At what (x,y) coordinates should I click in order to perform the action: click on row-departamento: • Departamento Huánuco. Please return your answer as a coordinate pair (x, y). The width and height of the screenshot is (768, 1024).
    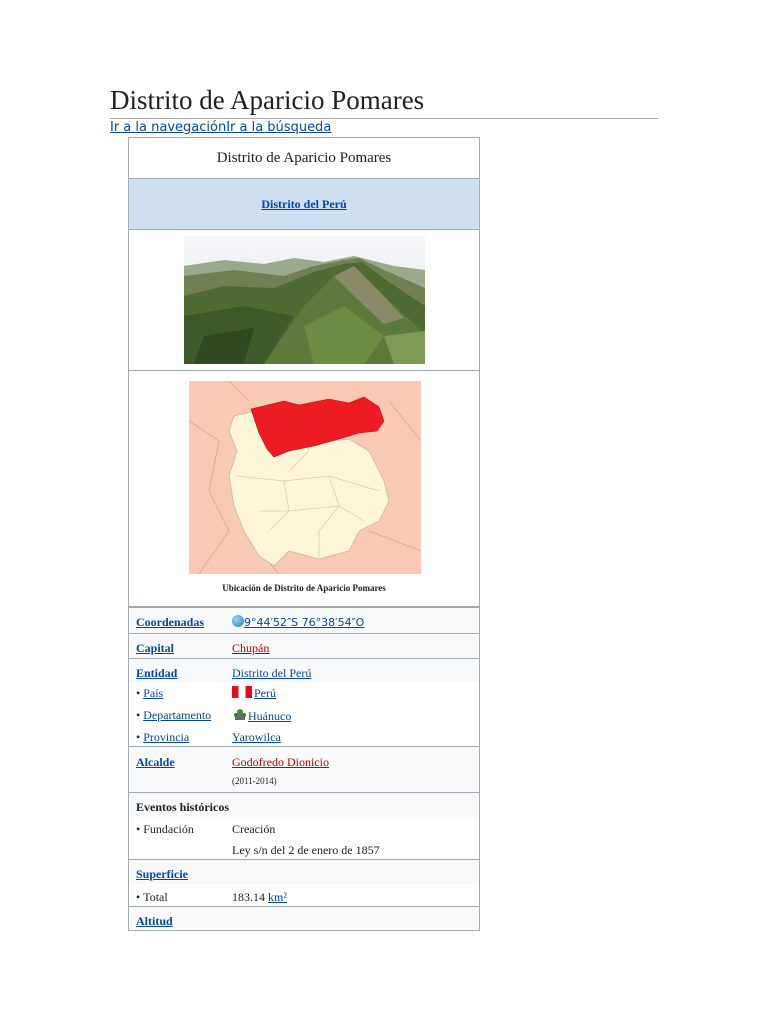
    Looking at the image, I should click on (304, 716).